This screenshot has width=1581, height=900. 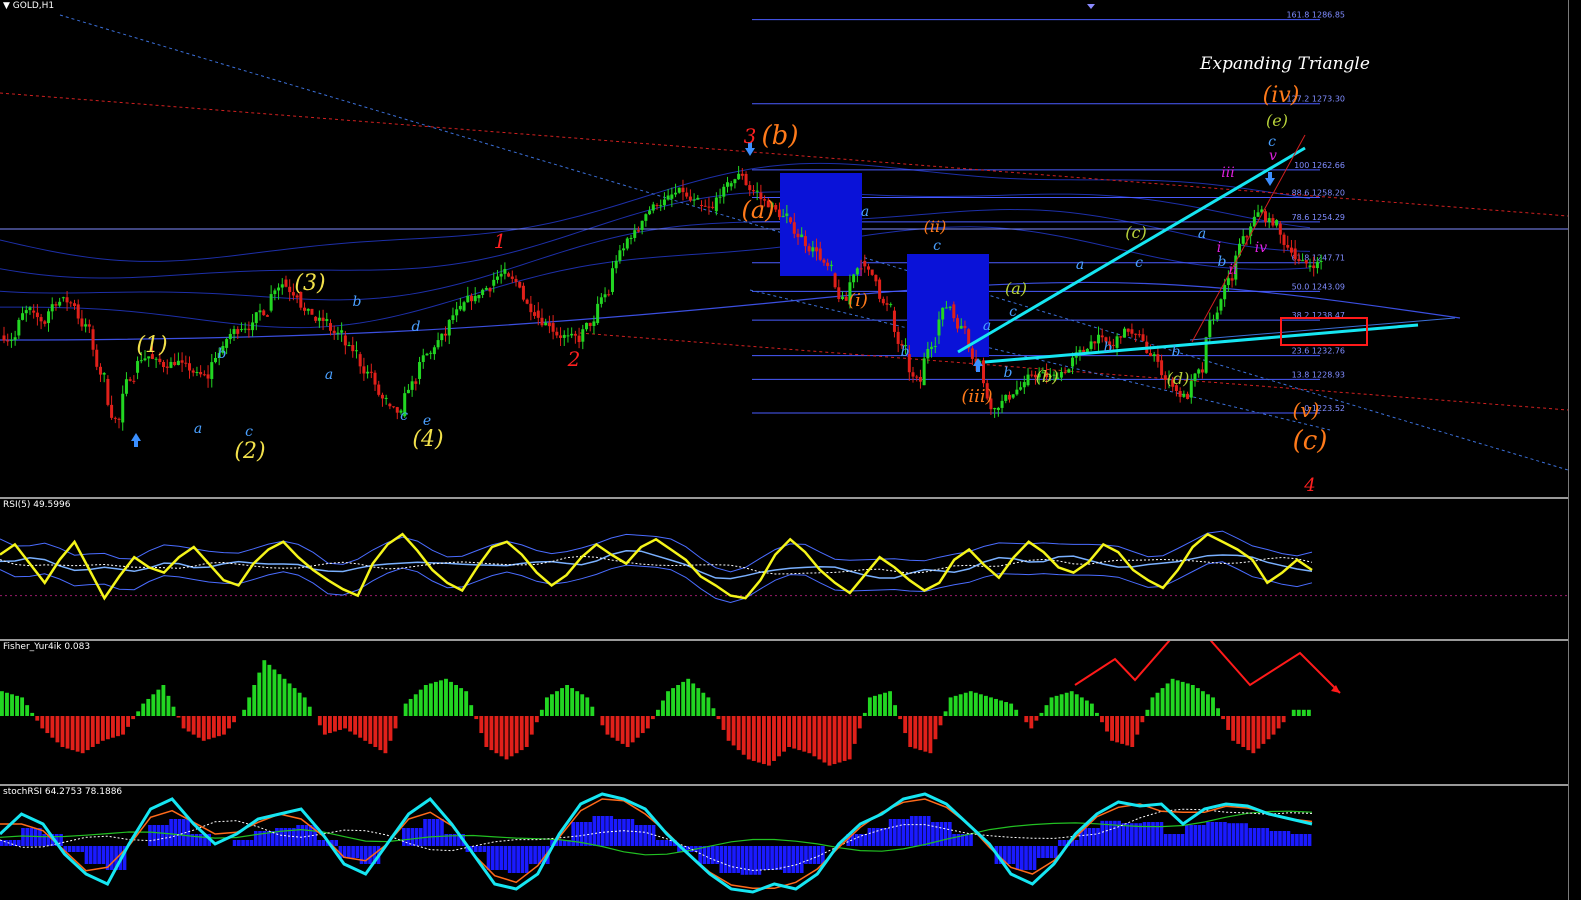 What do you see at coordinates (937, 246) in the screenshot?
I see `wave-label: c` at bounding box center [937, 246].